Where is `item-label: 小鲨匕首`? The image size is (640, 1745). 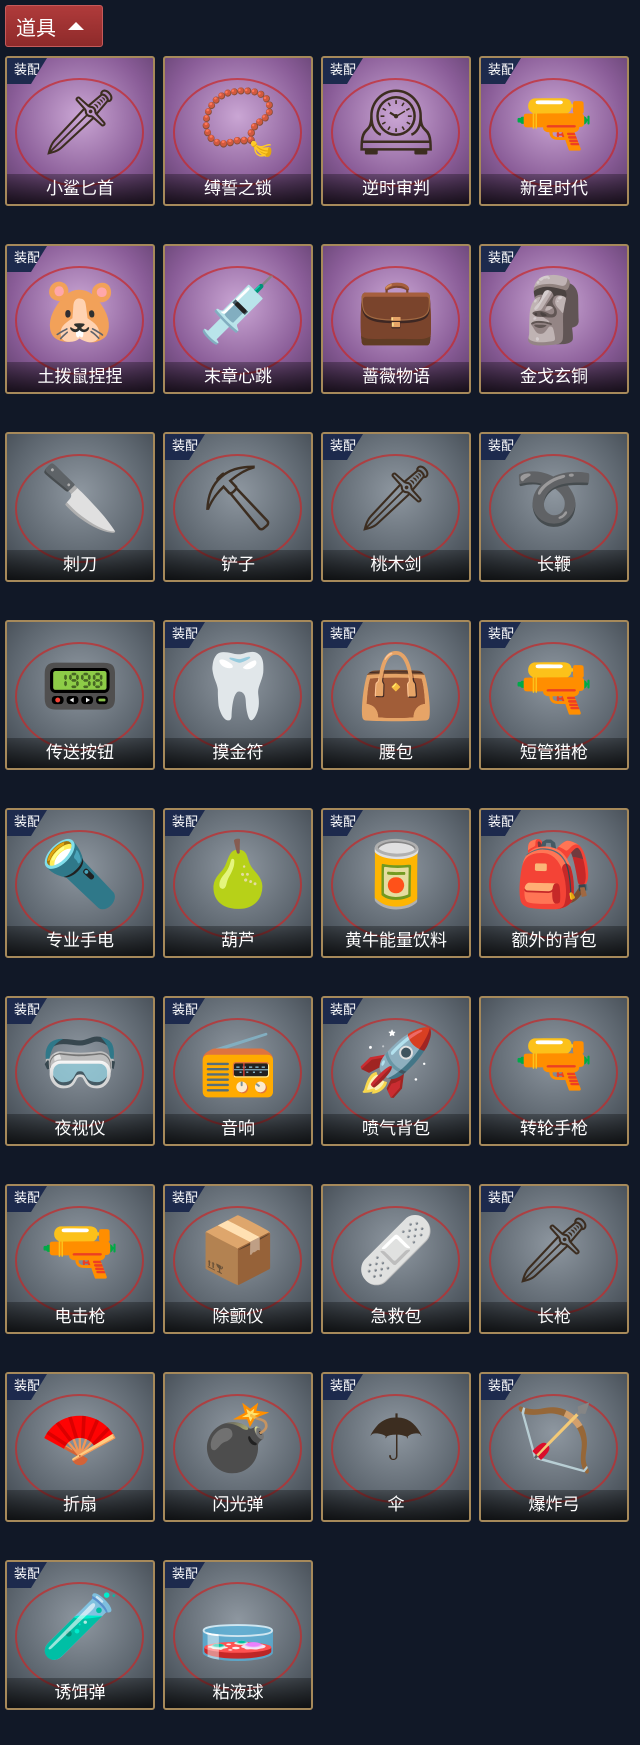
item-label: 小鲨匕首 is located at coordinates (80, 189).